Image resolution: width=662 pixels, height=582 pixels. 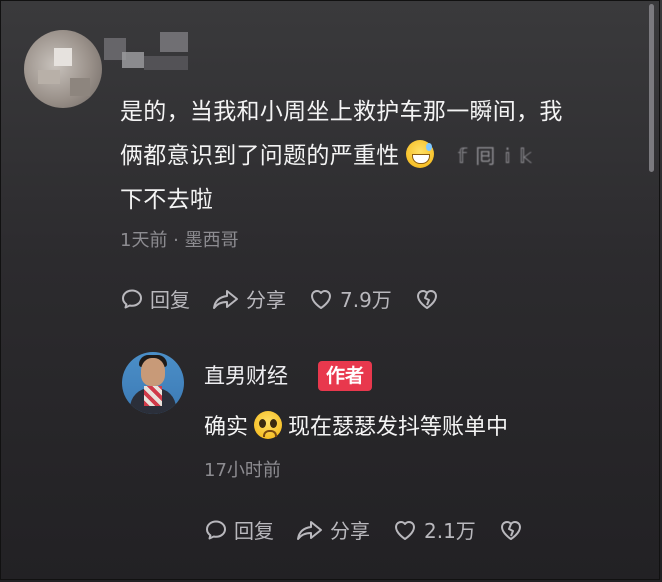 I want to click on commenter-avatar-blurred, so click(x=63, y=69).